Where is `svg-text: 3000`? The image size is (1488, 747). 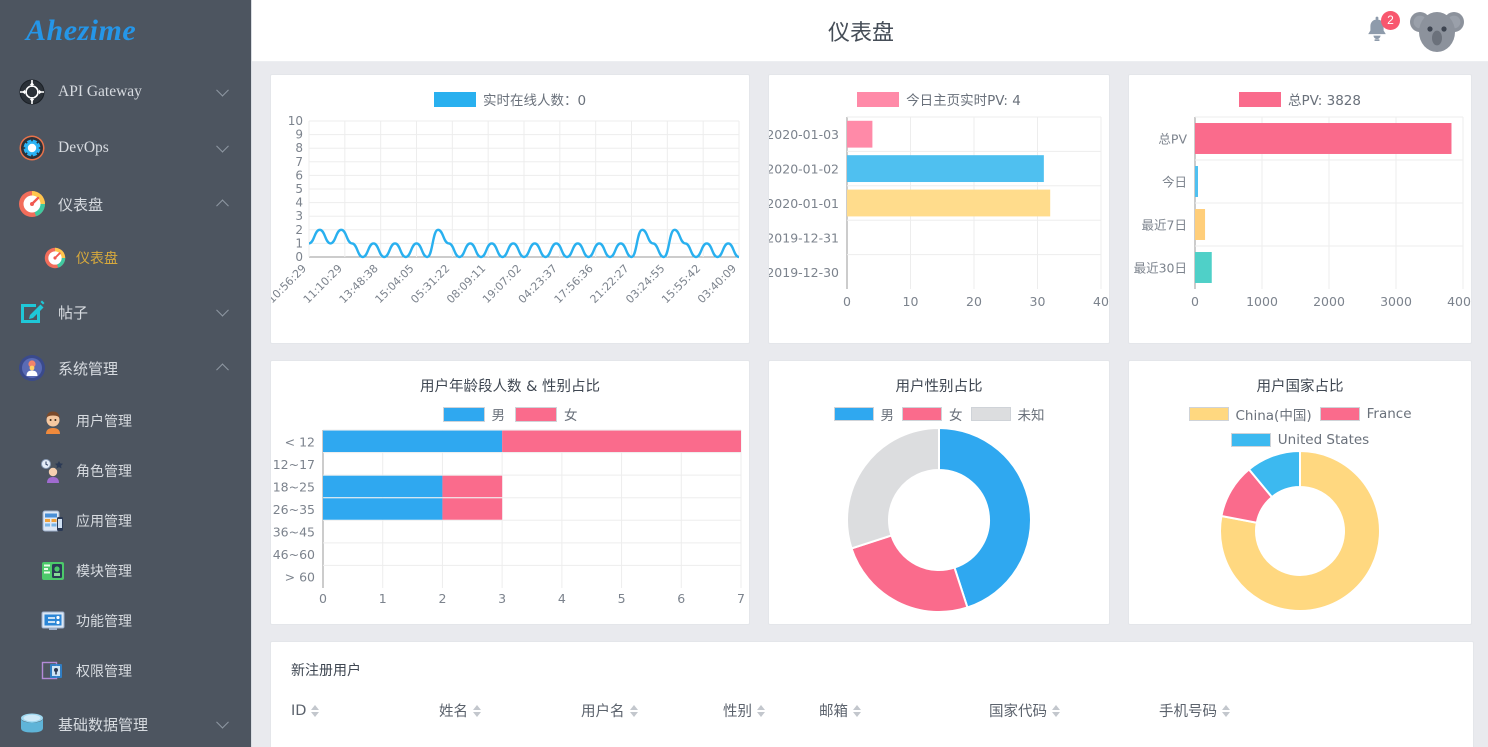
svg-text: 3000 is located at coordinates (1396, 301).